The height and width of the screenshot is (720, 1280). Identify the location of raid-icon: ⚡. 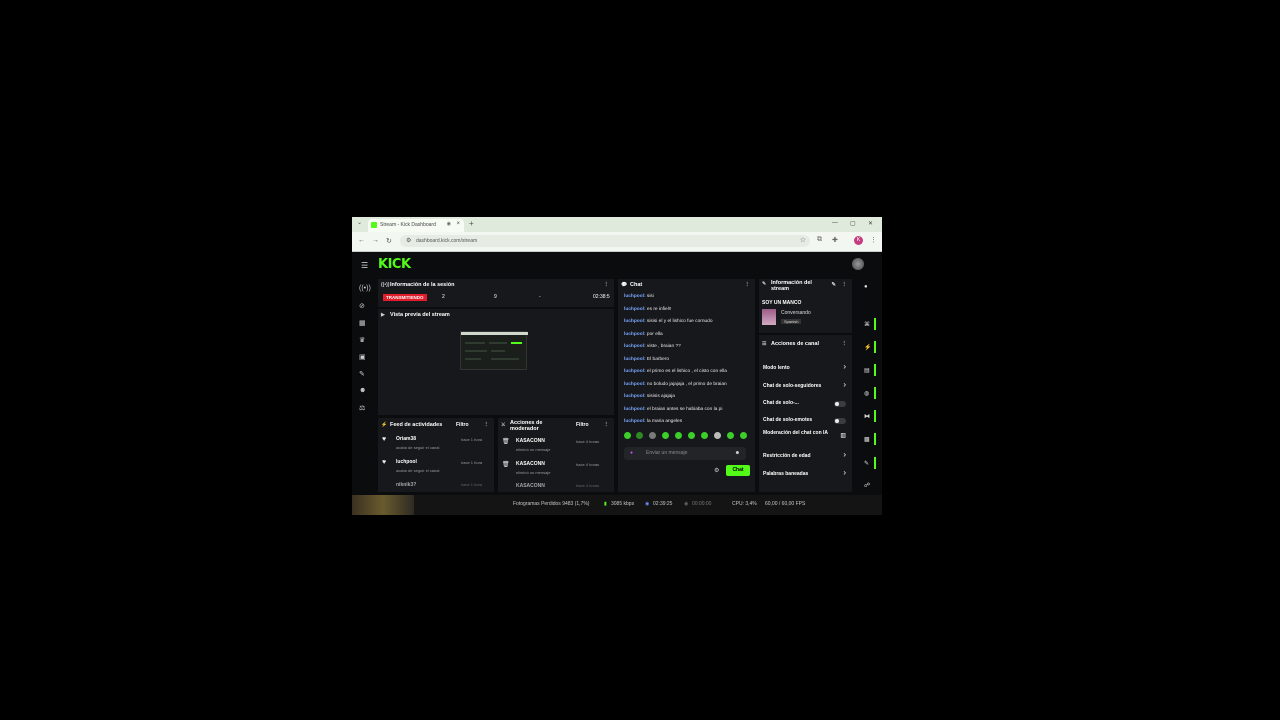
(867, 347).